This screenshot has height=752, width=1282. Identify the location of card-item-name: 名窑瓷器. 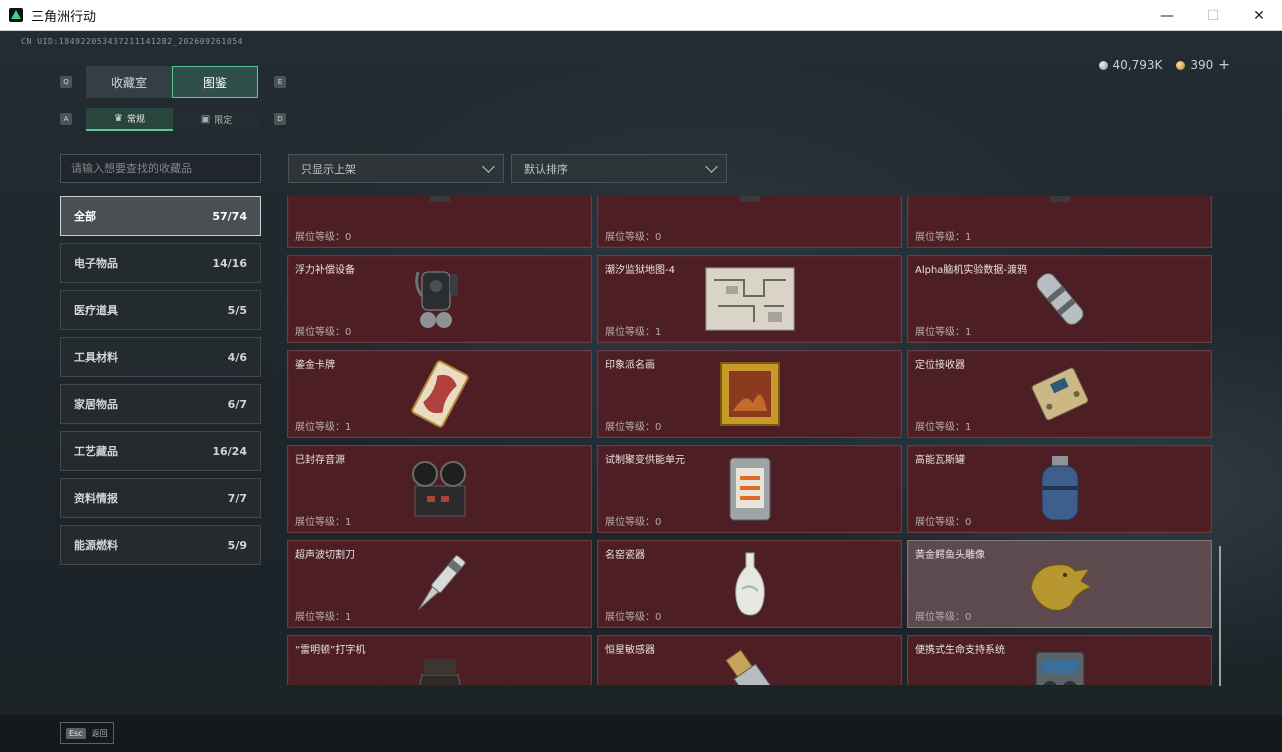
(625, 555).